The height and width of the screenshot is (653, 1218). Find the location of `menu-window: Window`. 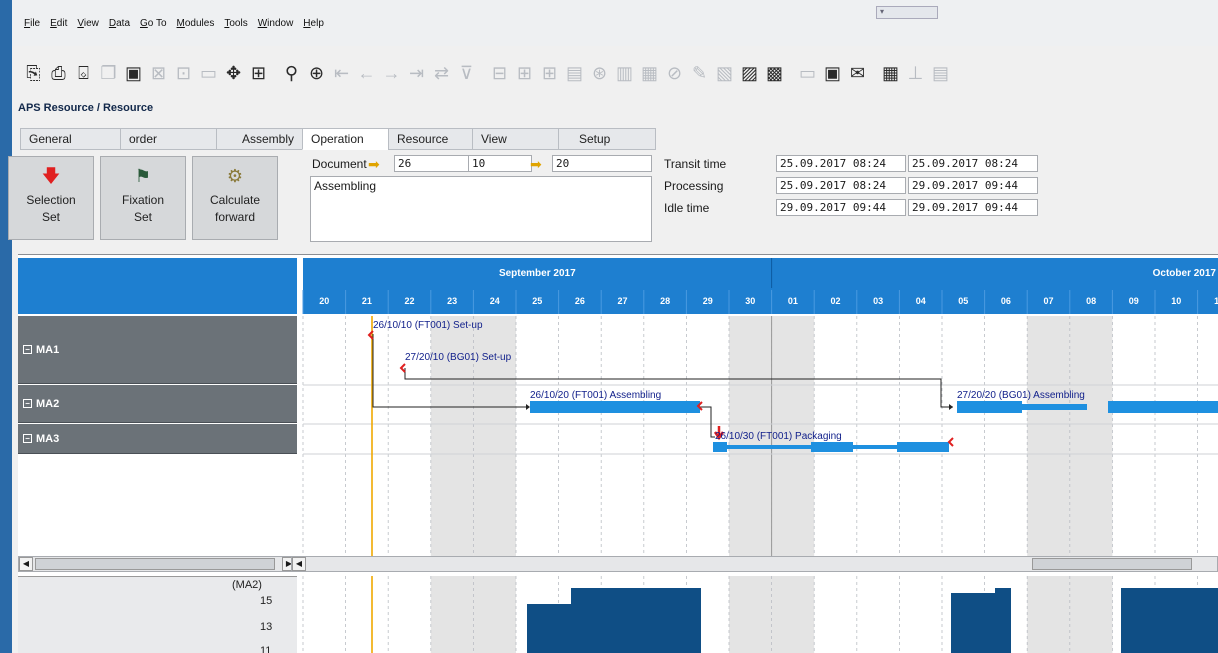

menu-window: Window is located at coordinates (276, 23).